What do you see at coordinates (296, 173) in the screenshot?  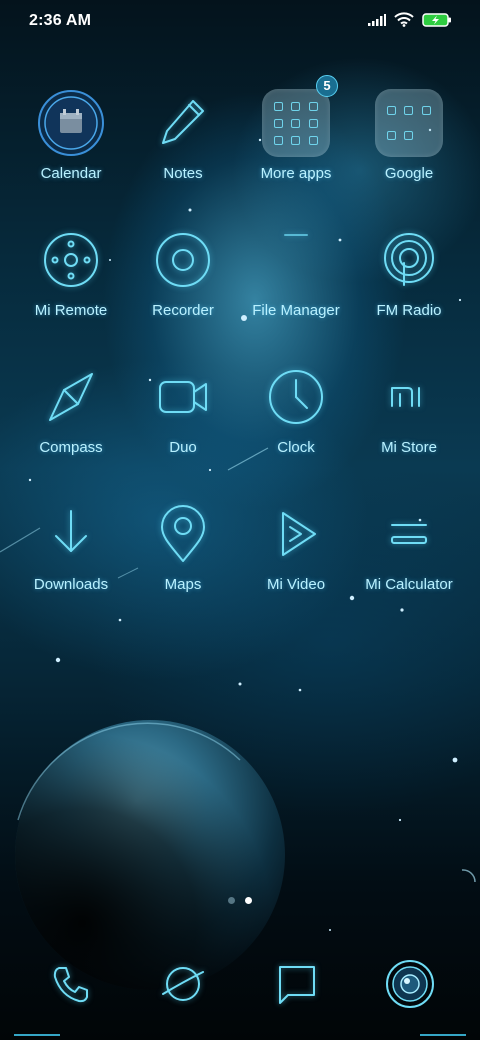 I see `app-label: More apps` at bounding box center [296, 173].